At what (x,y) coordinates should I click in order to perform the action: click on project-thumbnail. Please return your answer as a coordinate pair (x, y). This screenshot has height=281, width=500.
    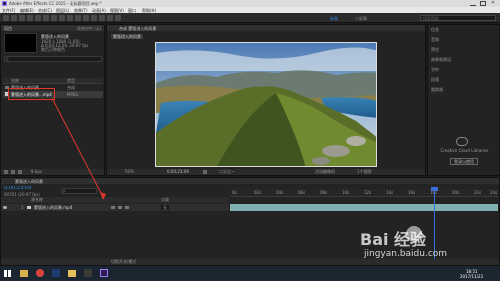
    Looking at the image, I should click on (20, 43).